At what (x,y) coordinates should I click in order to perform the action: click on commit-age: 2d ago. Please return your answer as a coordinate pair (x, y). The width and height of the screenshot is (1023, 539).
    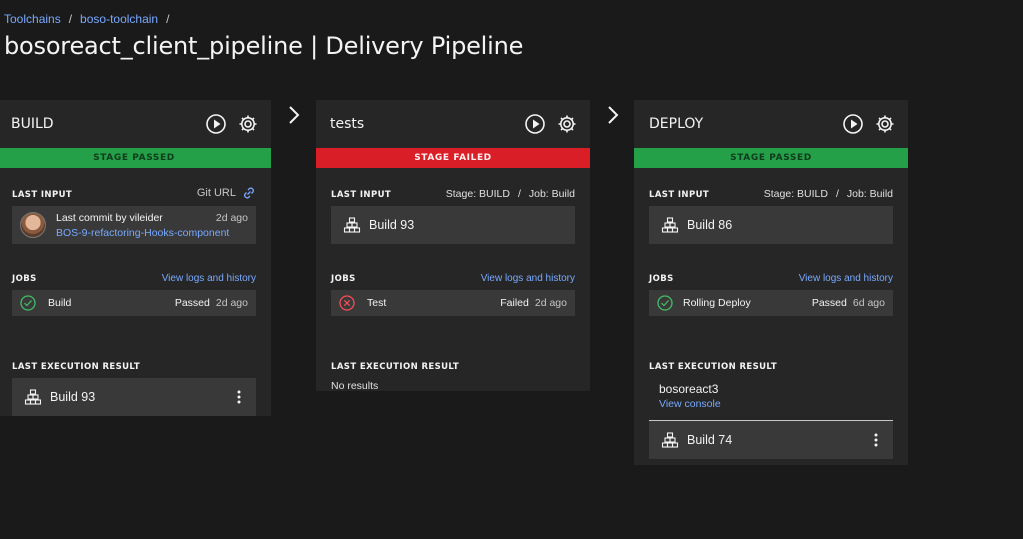
    Looking at the image, I should click on (231, 217).